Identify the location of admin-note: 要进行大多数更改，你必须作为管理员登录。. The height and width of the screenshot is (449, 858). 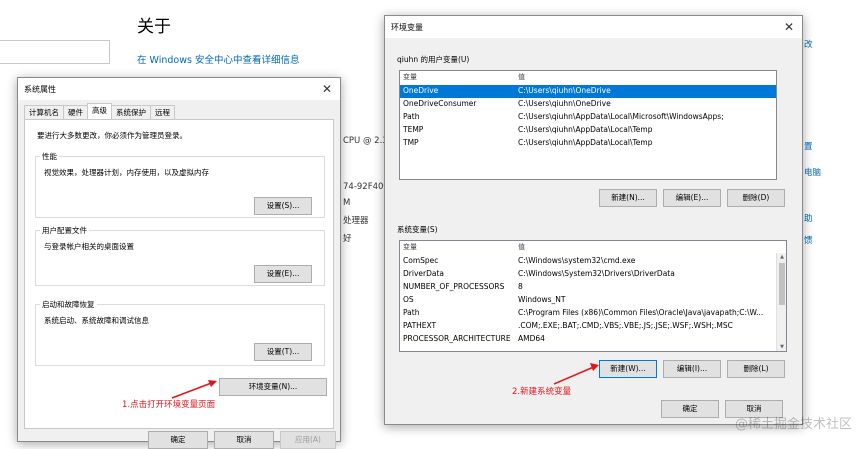
(112, 135).